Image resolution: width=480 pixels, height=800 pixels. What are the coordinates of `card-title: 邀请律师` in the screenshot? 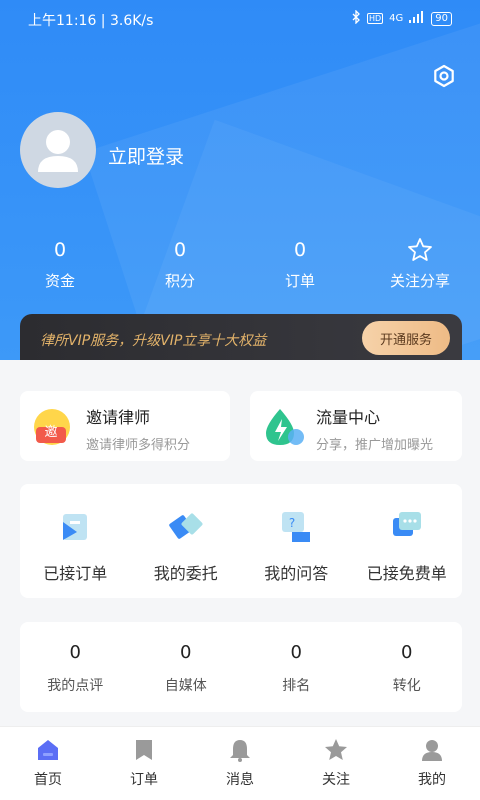 It's located at (118, 417).